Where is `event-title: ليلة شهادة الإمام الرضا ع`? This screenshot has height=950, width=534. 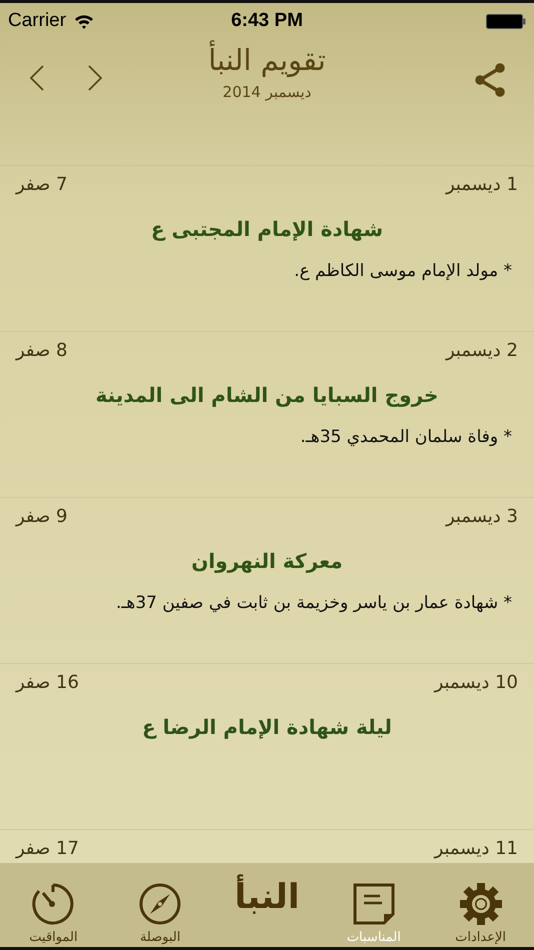 event-title: ليلة شهادة الإمام الرضا ع is located at coordinates (267, 727).